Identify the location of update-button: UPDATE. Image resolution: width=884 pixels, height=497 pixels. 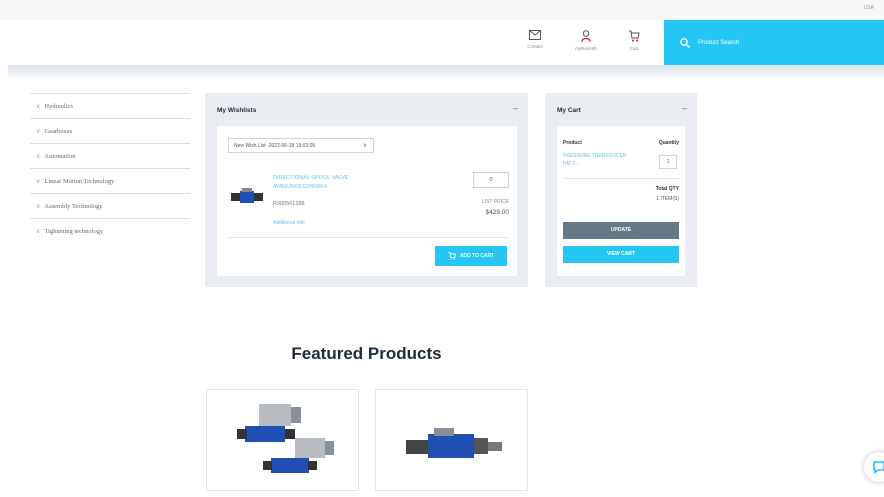
(621, 230).